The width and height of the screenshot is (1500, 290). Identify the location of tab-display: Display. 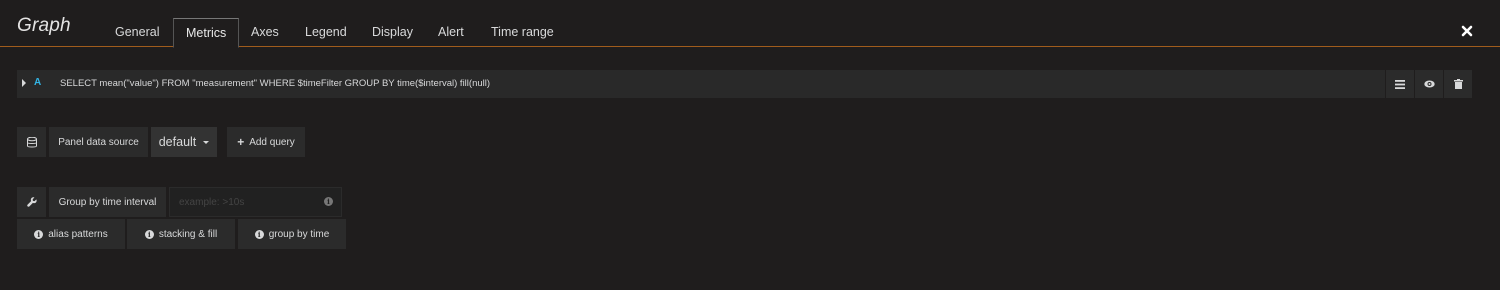
(392, 32).